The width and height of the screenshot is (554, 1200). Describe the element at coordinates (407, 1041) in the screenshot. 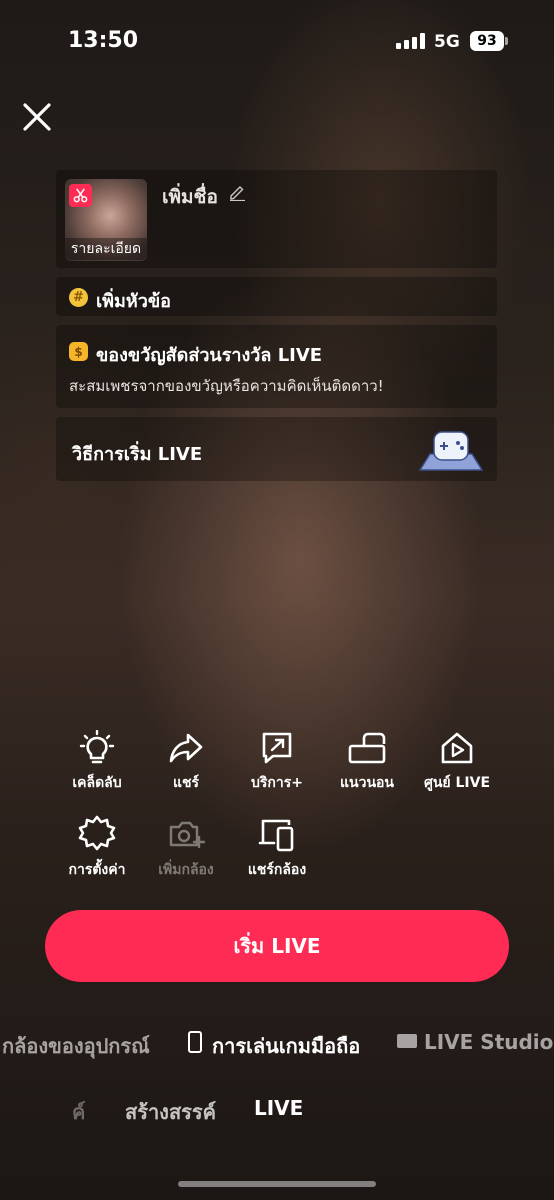

I see `monitor-icon` at that location.